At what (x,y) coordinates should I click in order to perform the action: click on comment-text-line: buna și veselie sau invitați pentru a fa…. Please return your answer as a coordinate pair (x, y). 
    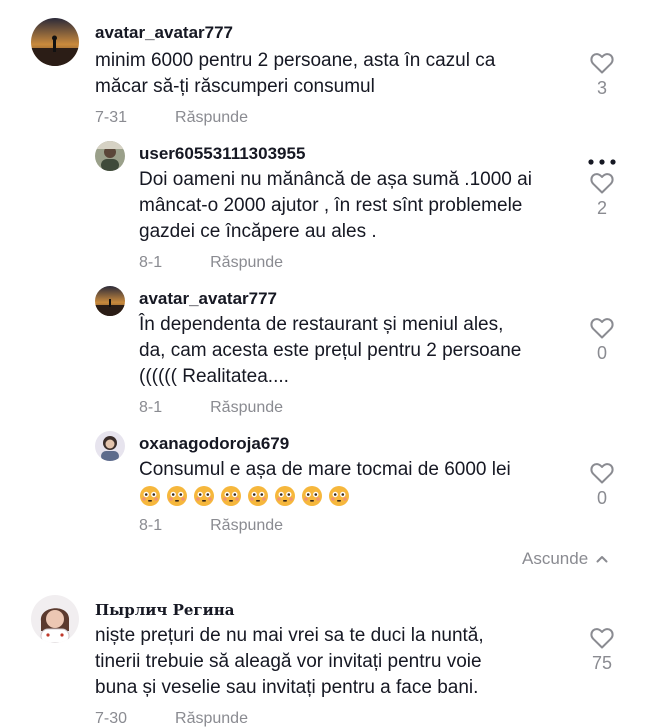
    Looking at the image, I should click on (287, 687).